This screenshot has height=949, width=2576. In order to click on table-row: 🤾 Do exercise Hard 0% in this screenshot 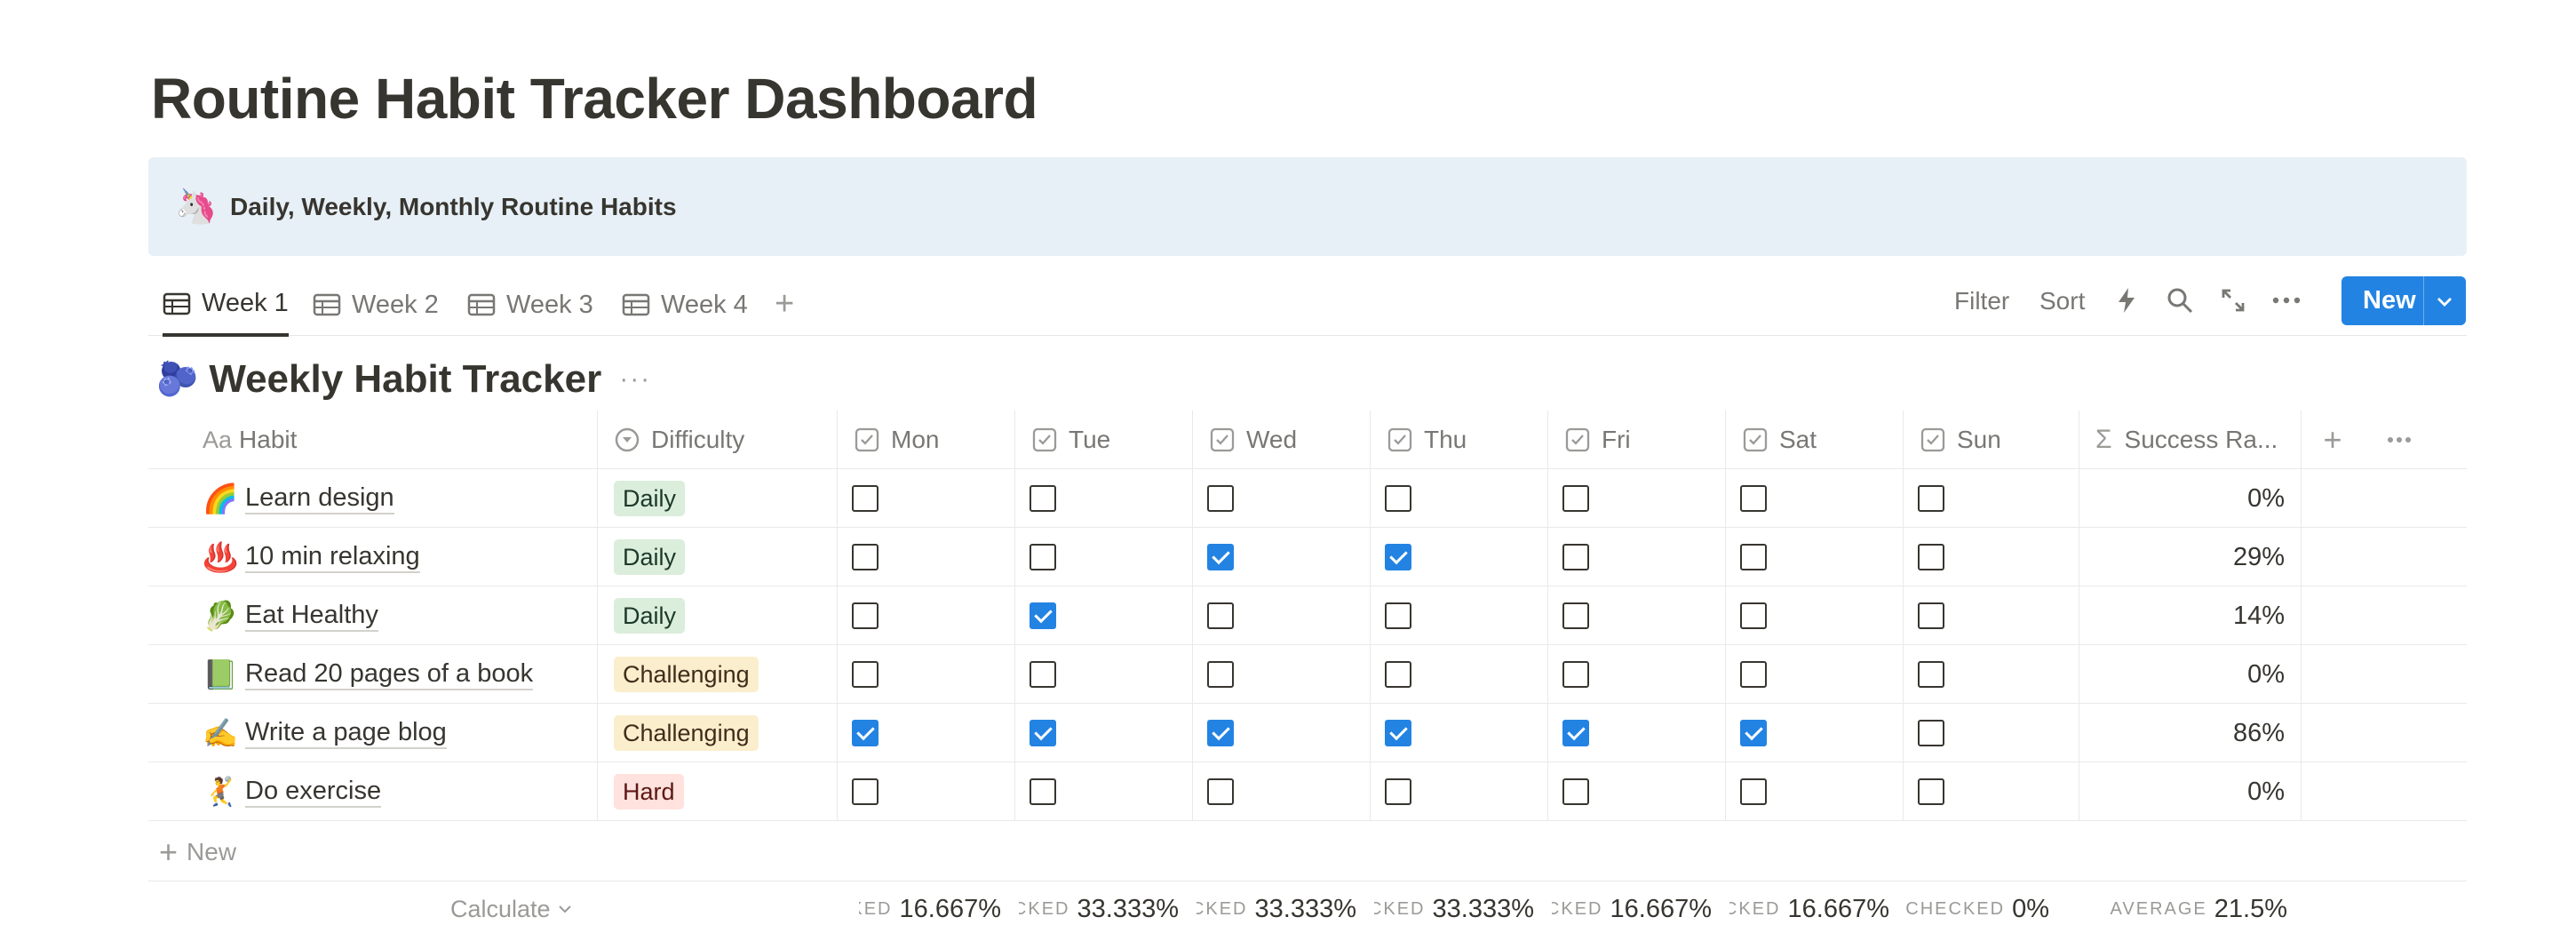, I will do `click(1307, 791)`.